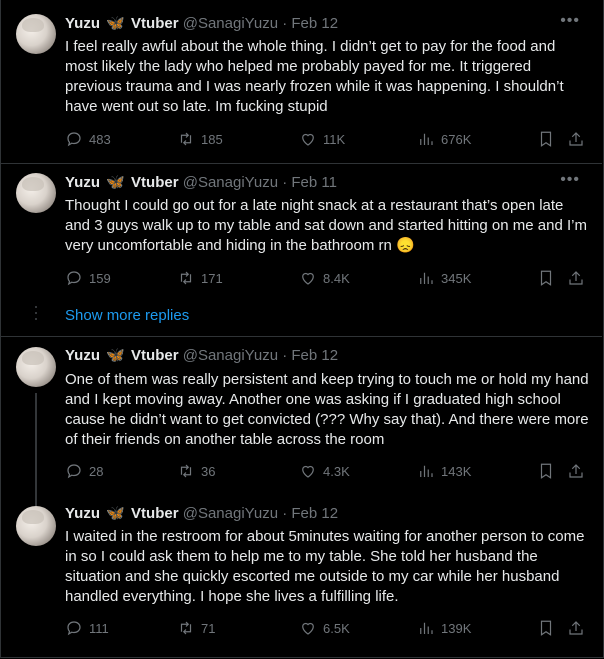 Image resolution: width=604 pixels, height=659 pixels. I want to click on reply-count: 28, so click(96, 471).